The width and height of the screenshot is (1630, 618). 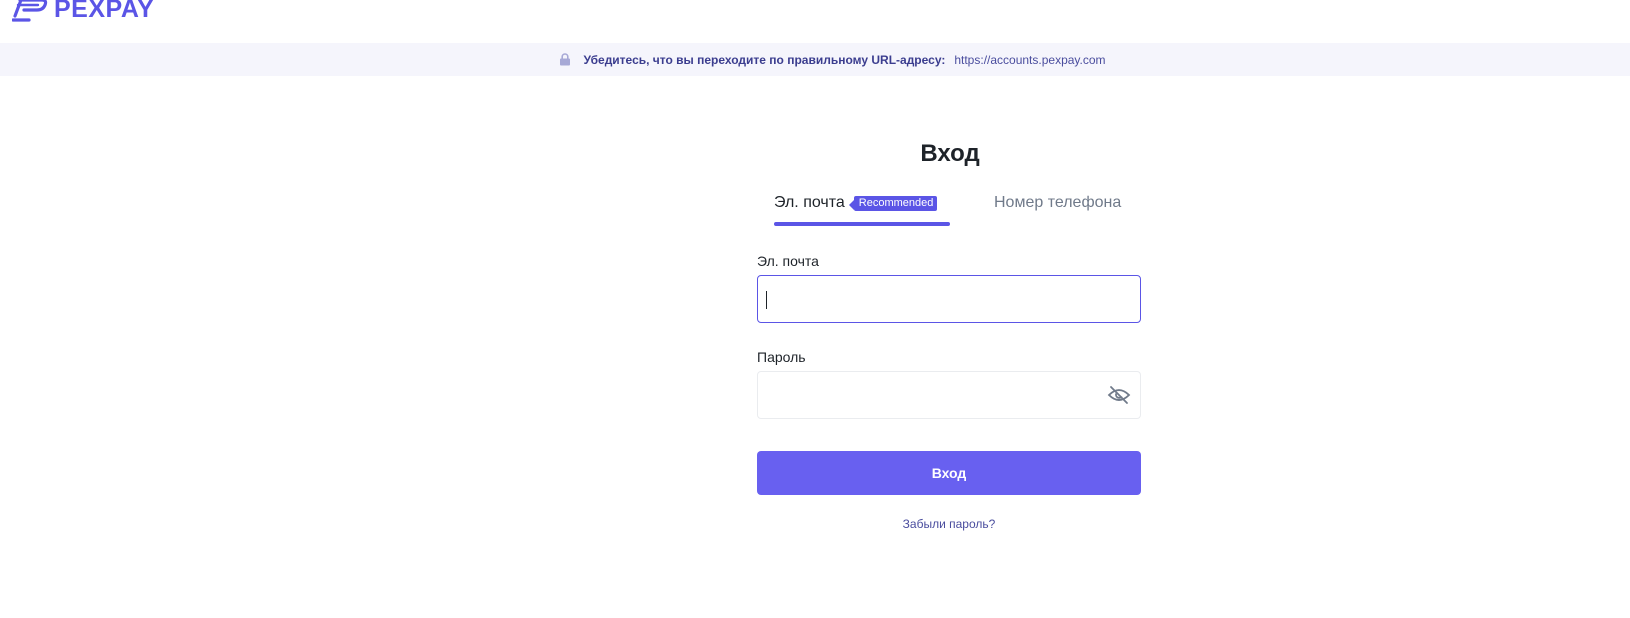 What do you see at coordinates (949, 299) in the screenshot?
I see `email-field` at bounding box center [949, 299].